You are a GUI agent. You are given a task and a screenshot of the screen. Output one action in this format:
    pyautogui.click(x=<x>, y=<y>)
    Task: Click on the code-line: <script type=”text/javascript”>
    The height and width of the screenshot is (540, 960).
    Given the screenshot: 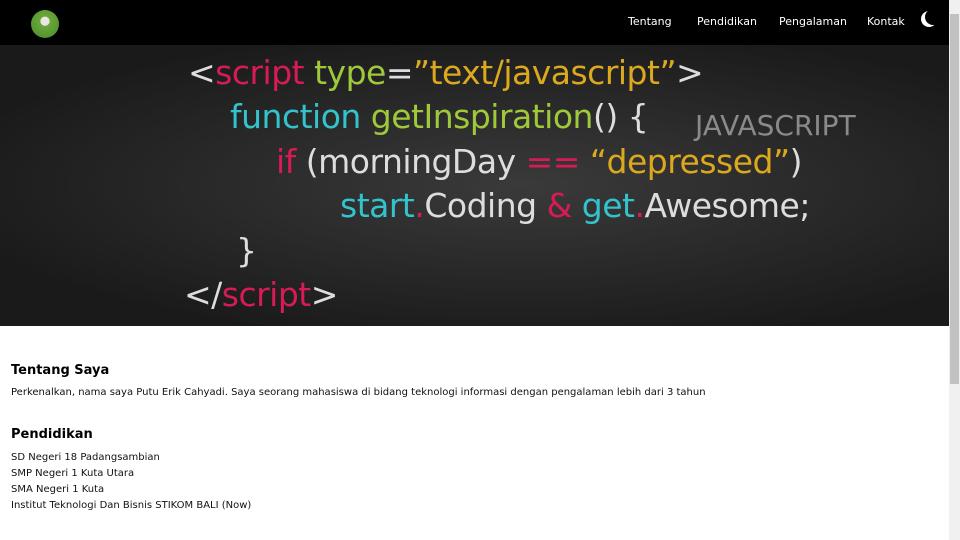 What is the action you would take?
    pyautogui.click(x=446, y=72)
    